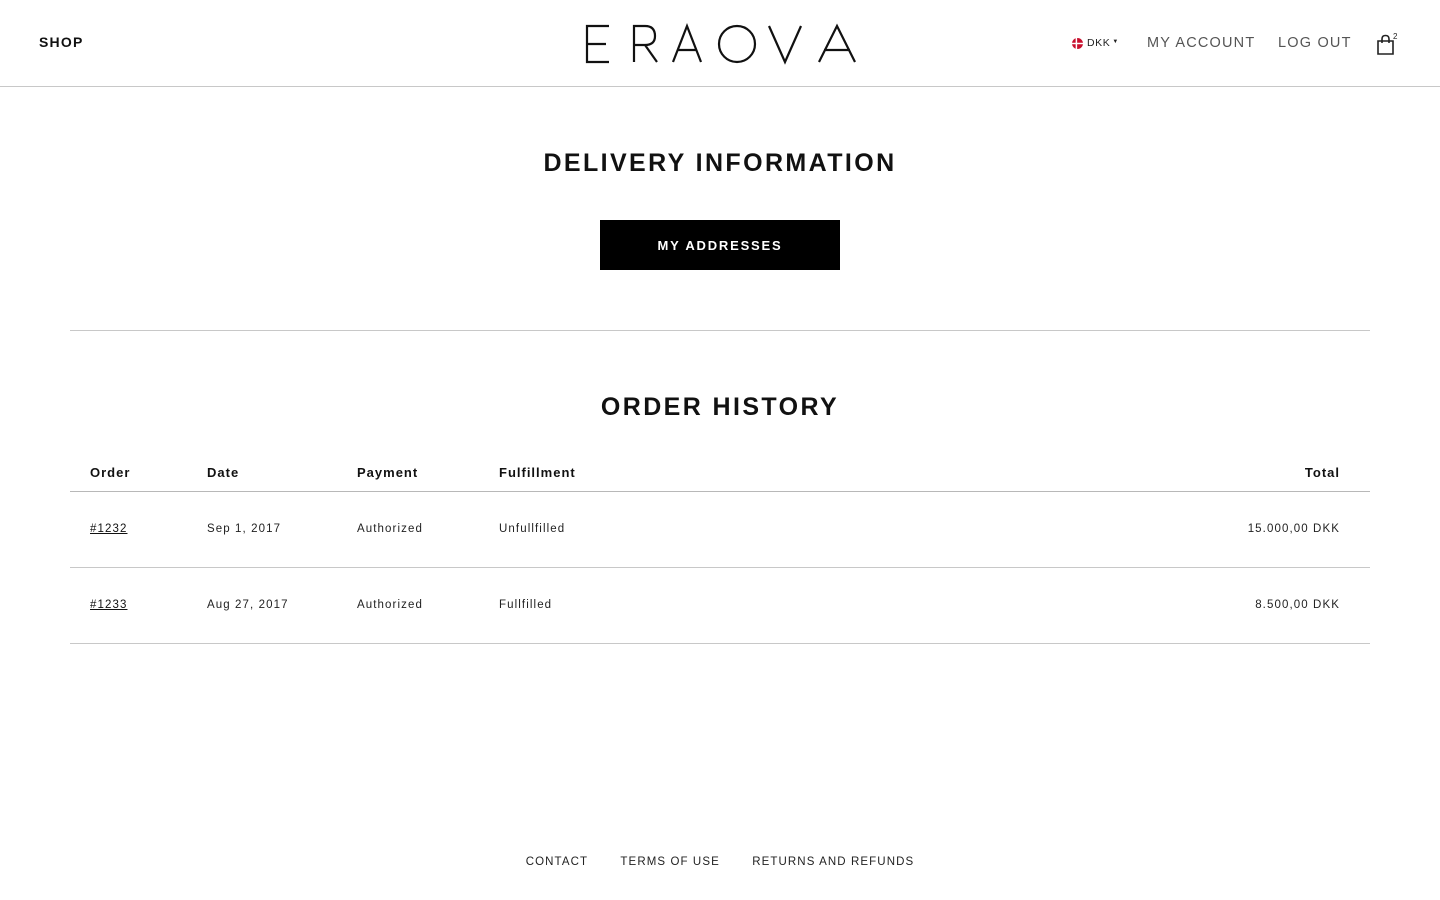 This screenshot has height=900, width=1440. What do you see at coordinates (108, 529) in the screenshot?
I see `order-link: #1232` at bounding box center [108, 529].